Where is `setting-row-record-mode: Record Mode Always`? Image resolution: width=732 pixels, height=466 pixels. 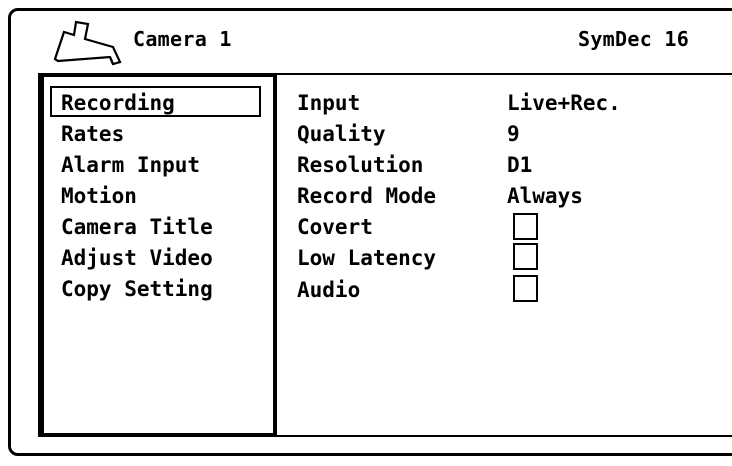
setting-row-record-mode: Record Mode Always is located at coordinates (440, 196).